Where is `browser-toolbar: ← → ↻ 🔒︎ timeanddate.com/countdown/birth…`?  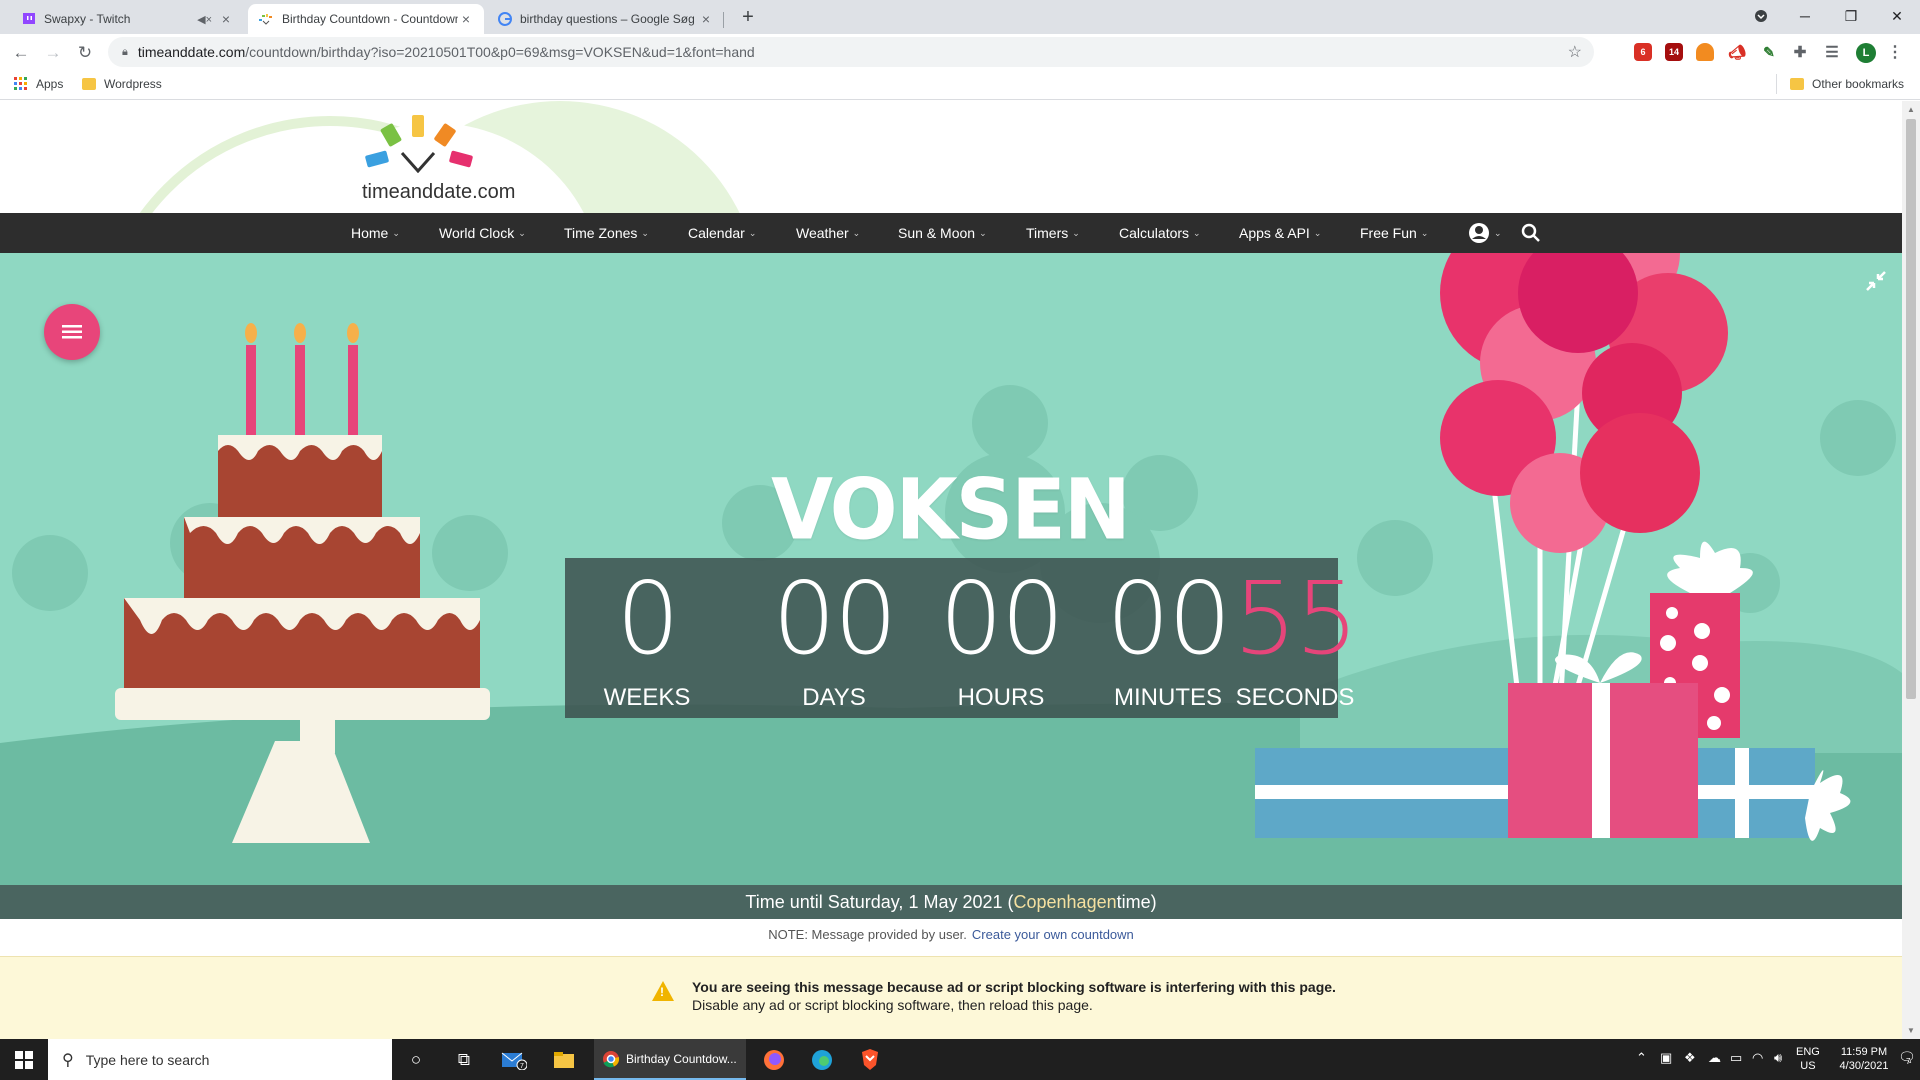 browser-toolbar: ← → ↻ 🔒︎ timeanddate.com/countdown/birth… is located at coordinates (960, 52).